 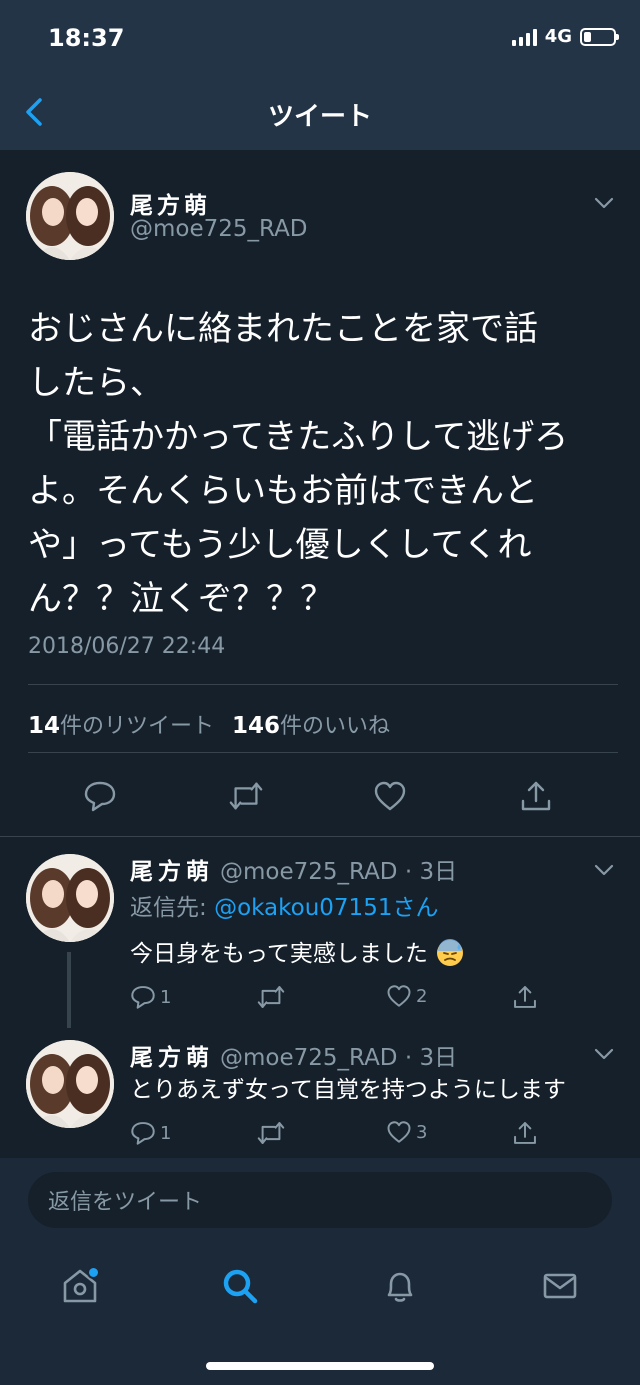 I want to click on author-handle: @moe725_RAD, so click(x=219, y=229).